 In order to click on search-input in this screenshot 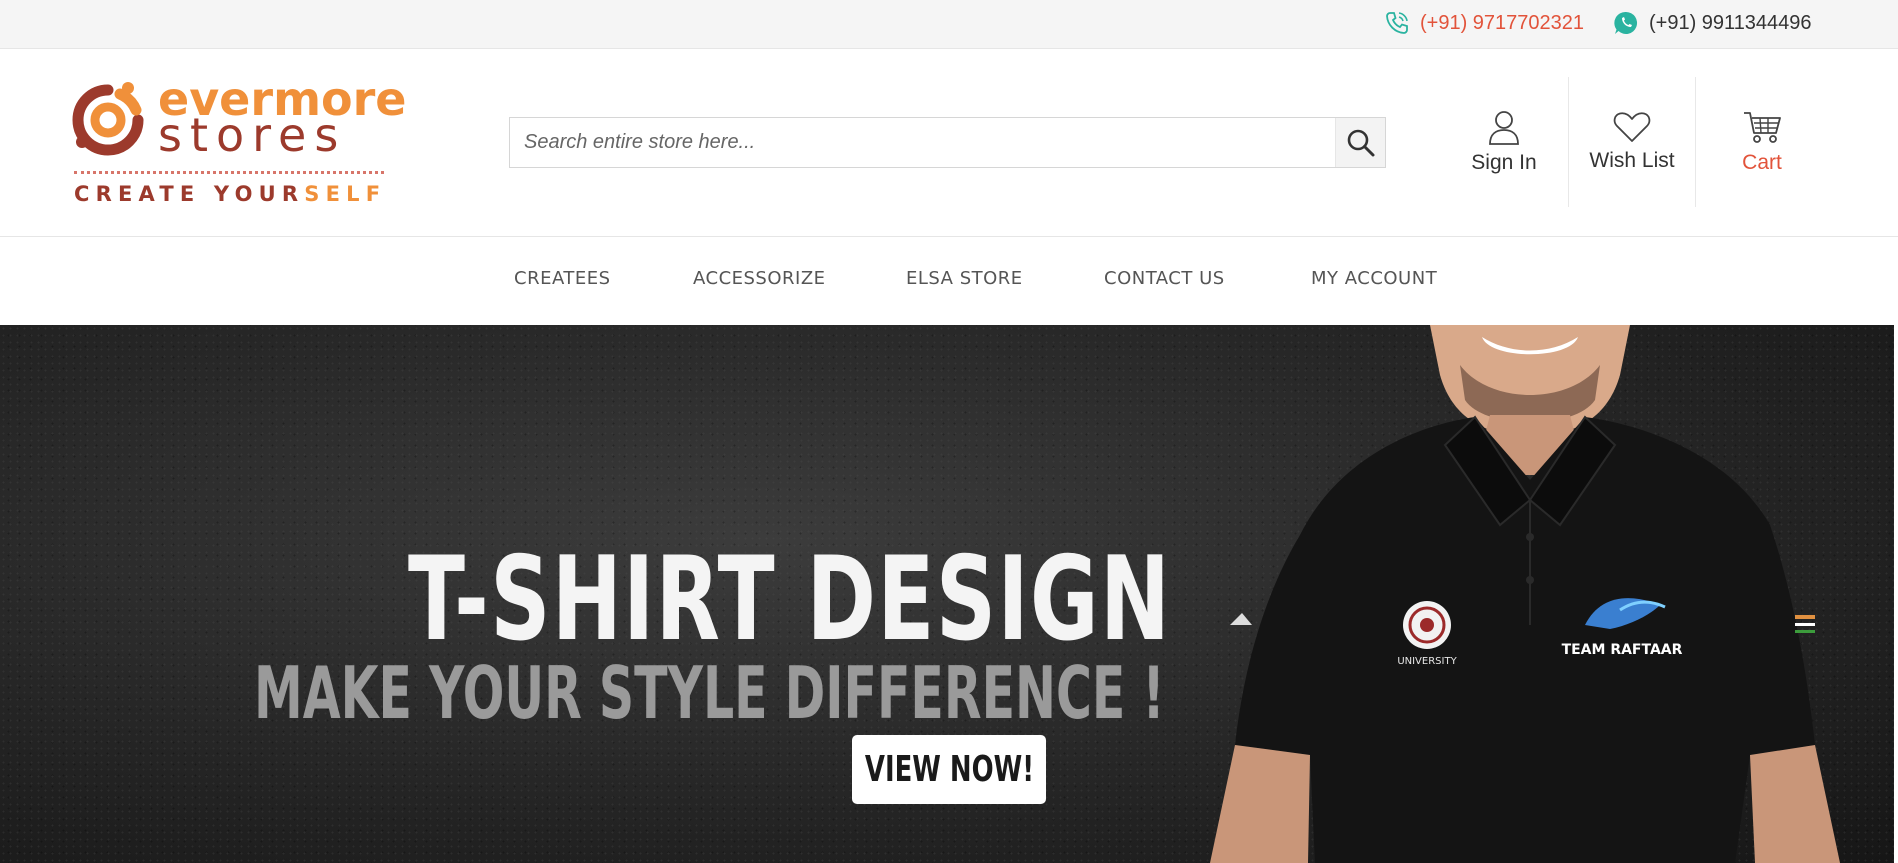, I will do `click(923, 142)`.